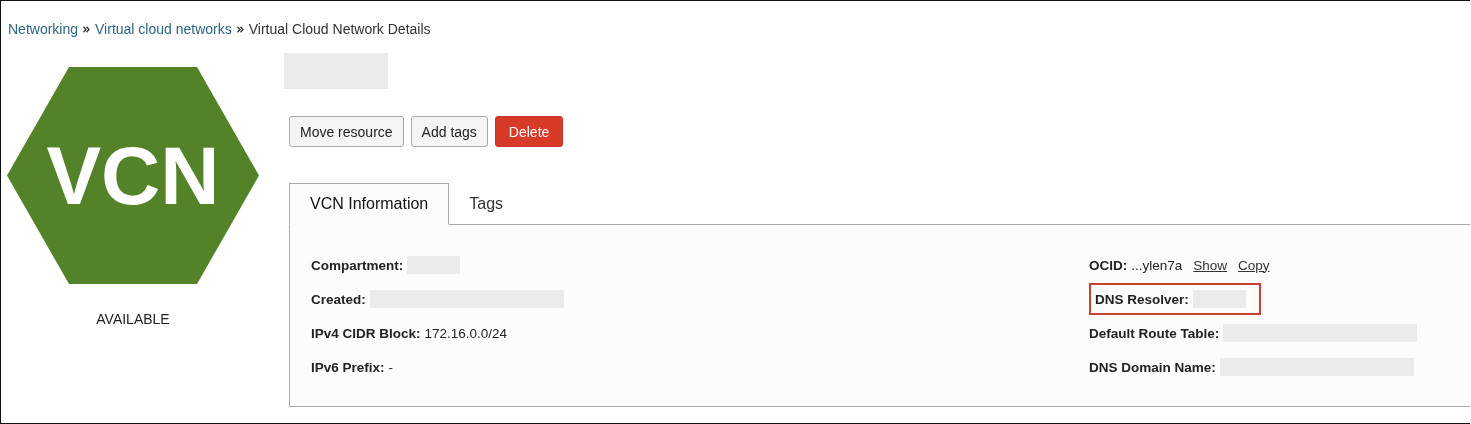 This screenshot has width=1471, height=424. I want to click on breadcrumb-link: Networking, so click(43, 29).